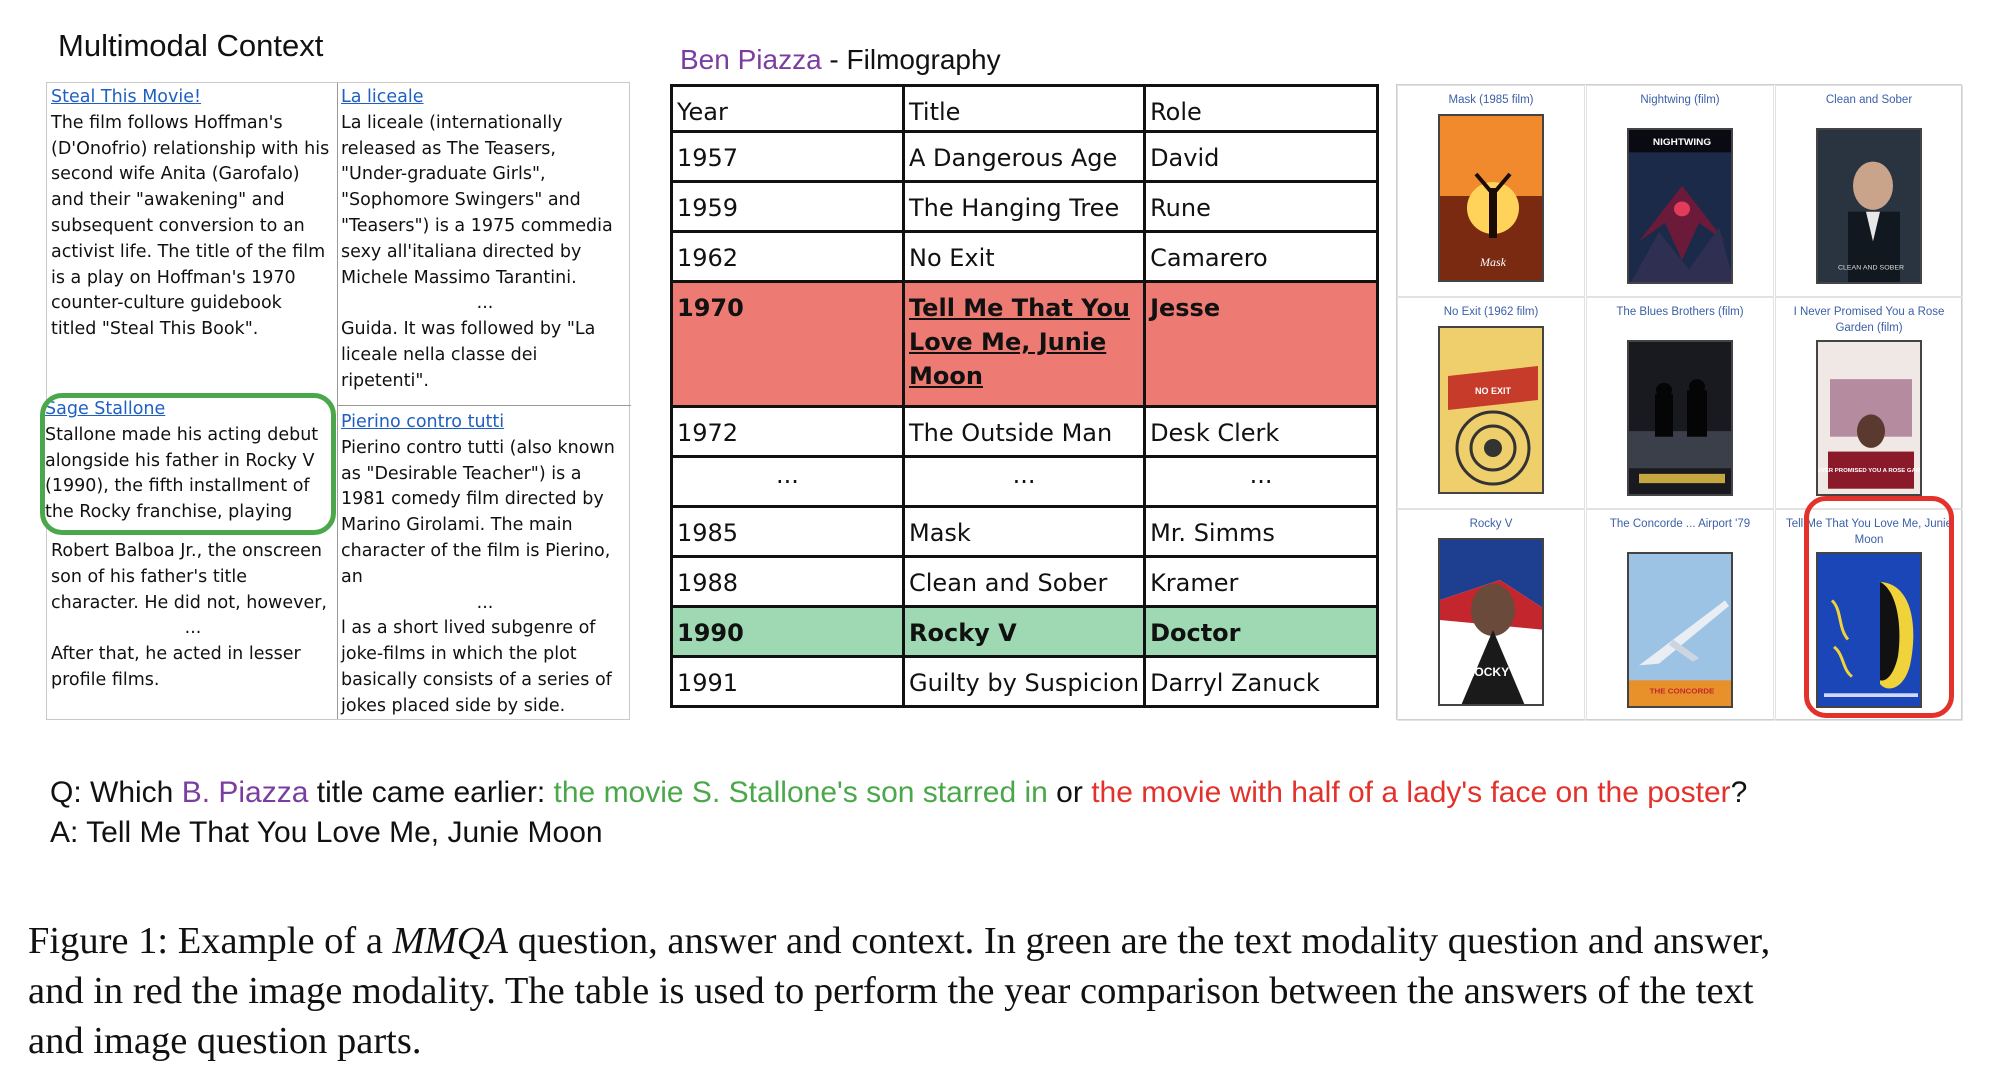 Image resolution: width=2000 pixels, height=1086 pixels. Describe the element at coordinates (448, 148) in the screenshot. I see `doc-text-line: released as The Teasers,` at that location.